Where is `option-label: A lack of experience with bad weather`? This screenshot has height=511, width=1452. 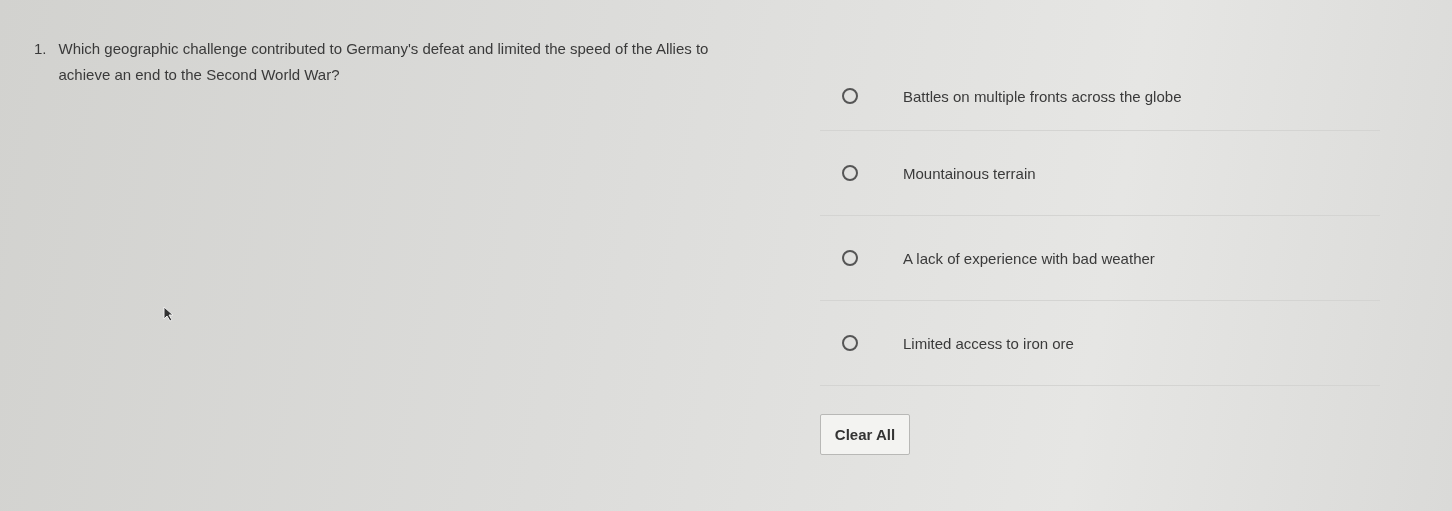 option-label: A lack of experience with bad weather is located at coordinates (1029, 258).